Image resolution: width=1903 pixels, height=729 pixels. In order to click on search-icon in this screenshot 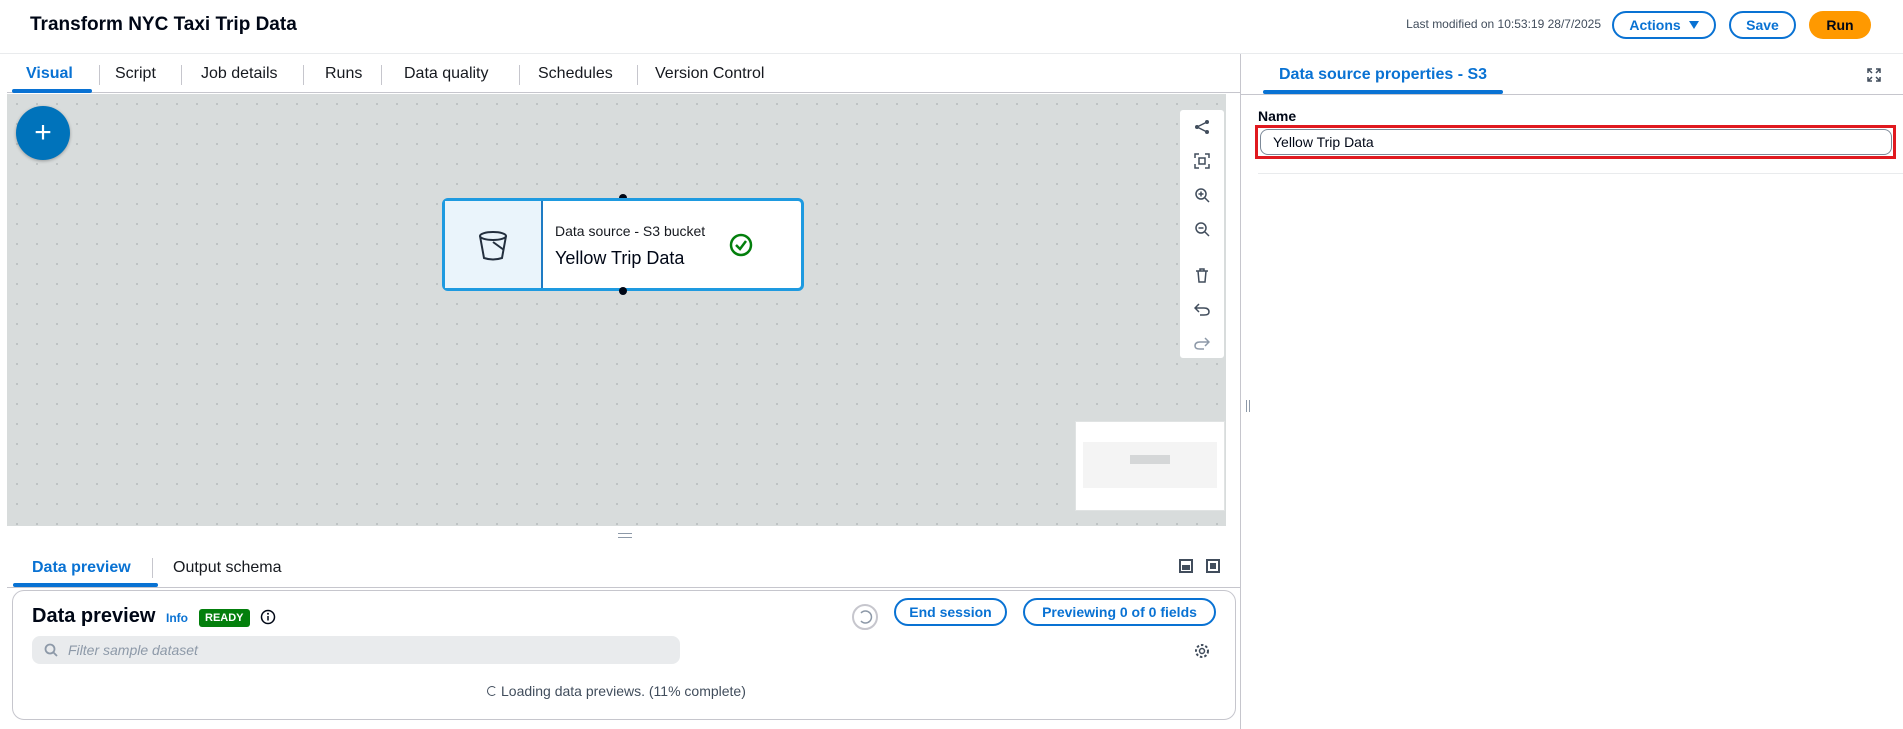, I will do `click(51, 650)`.